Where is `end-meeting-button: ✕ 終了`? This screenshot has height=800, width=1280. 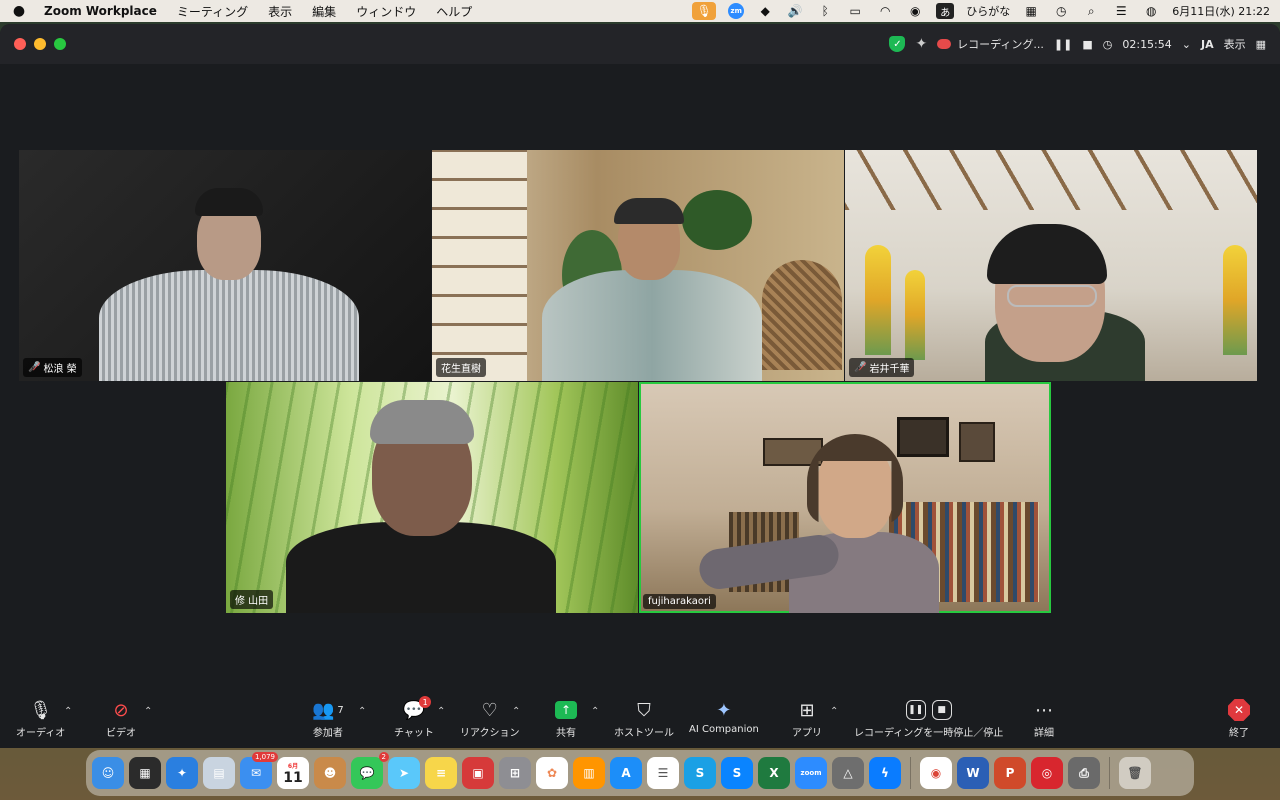
end-meeting-button: ✕ 終了 is located at coordinates (1239, 717).